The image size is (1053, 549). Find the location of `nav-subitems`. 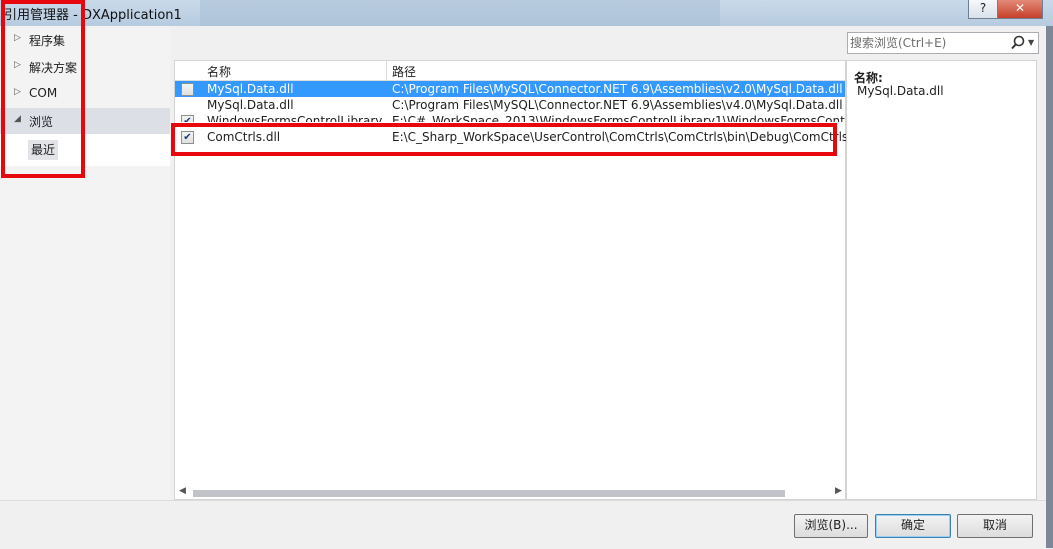

nav-subitems is located at coordinates (85, 150).